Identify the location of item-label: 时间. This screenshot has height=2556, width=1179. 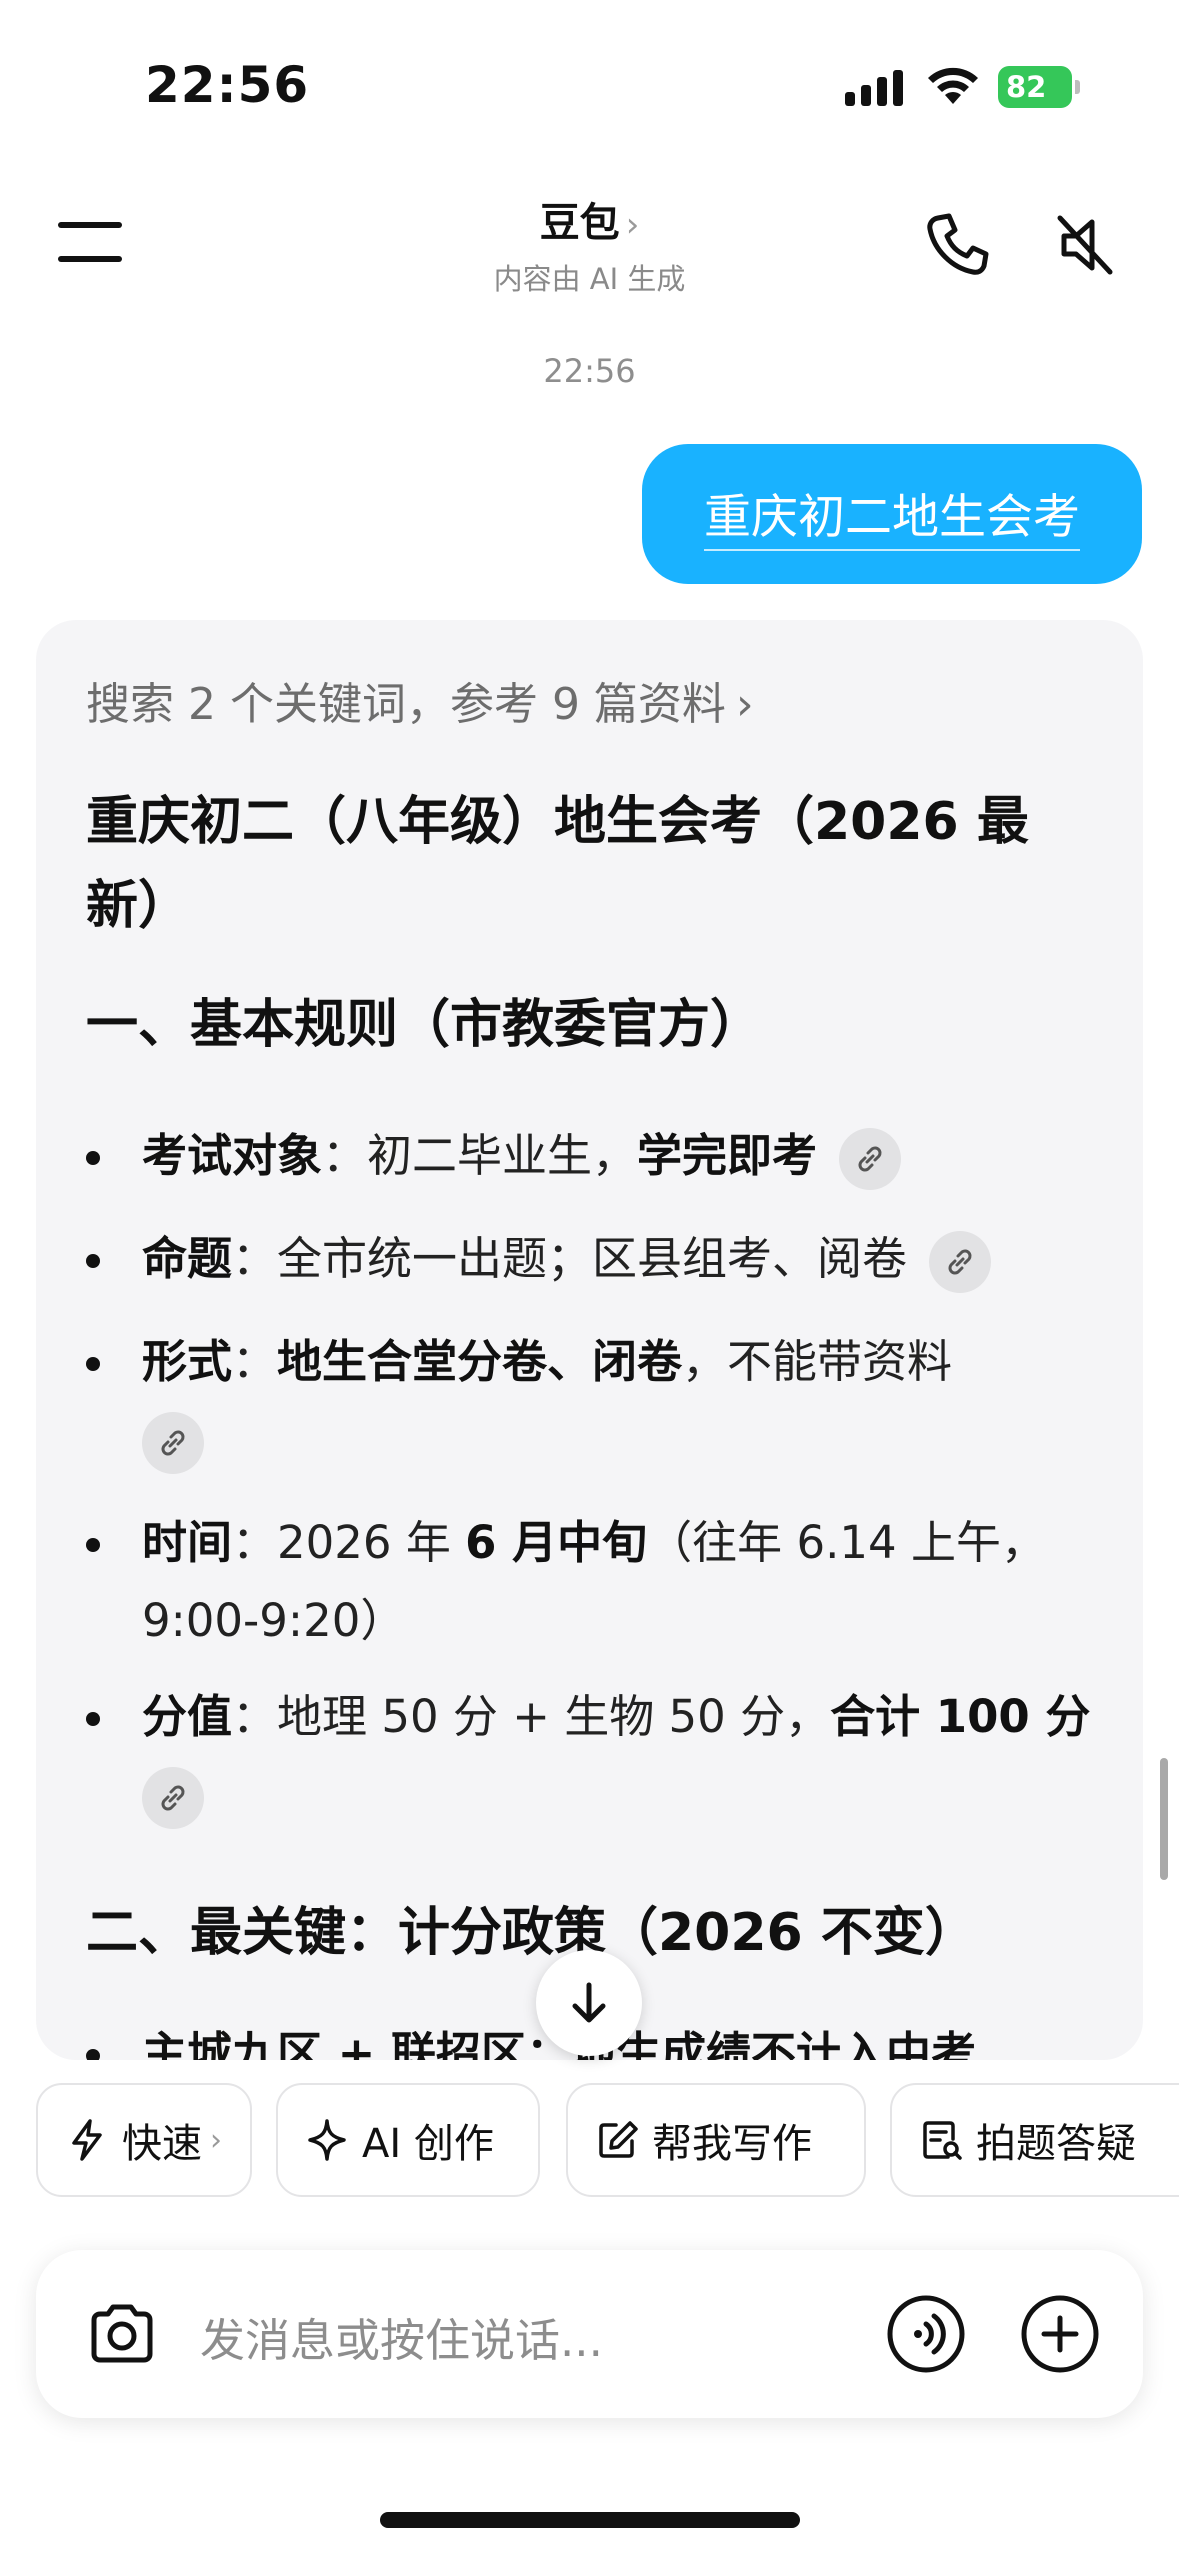
(187, 1542).